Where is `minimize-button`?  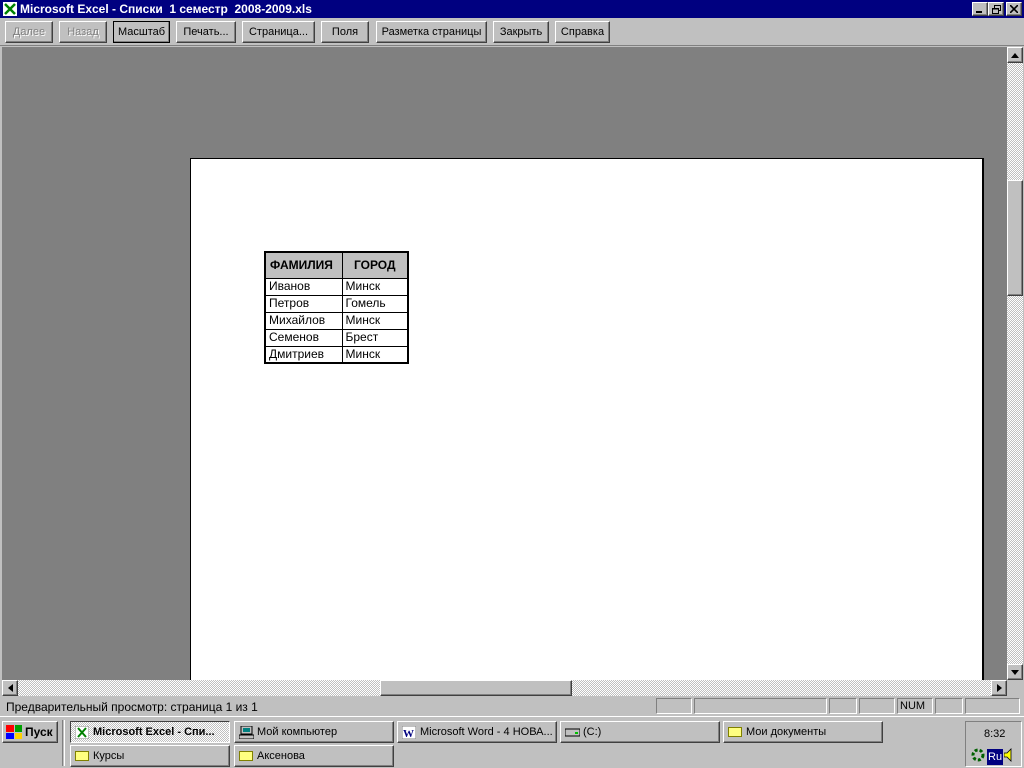 minimize-button is located at coordinates (980, 9).